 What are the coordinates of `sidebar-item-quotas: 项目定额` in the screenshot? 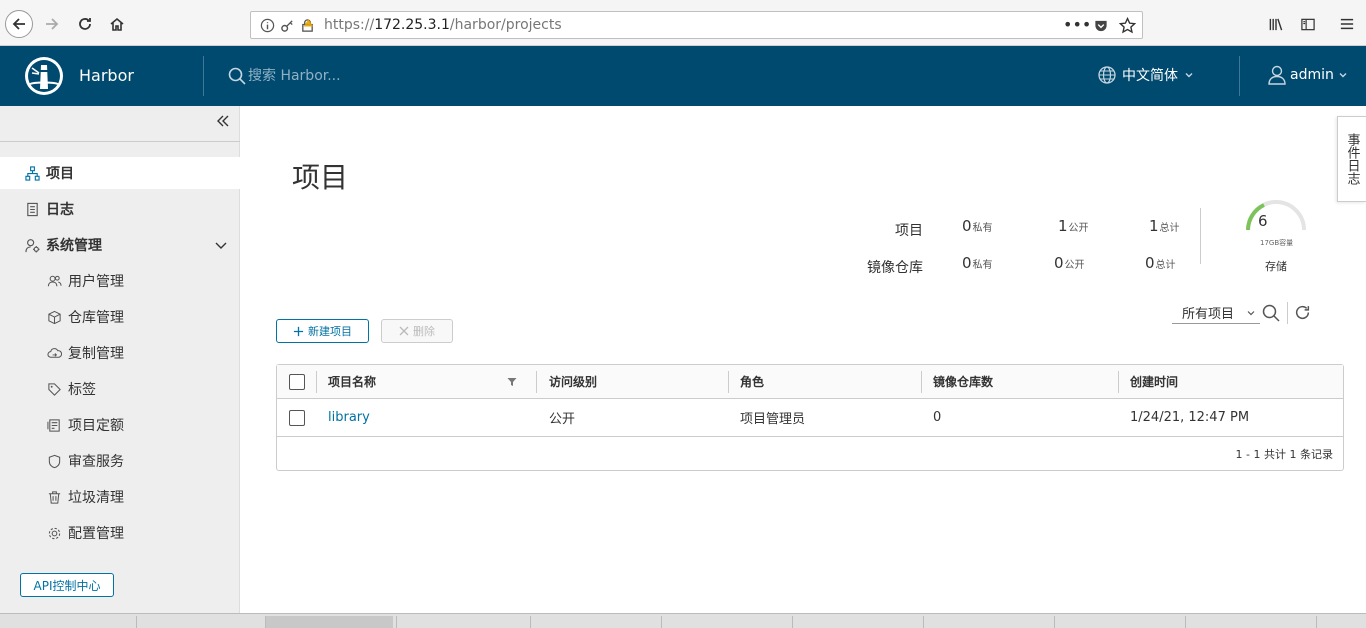 It's located at (120, 425).